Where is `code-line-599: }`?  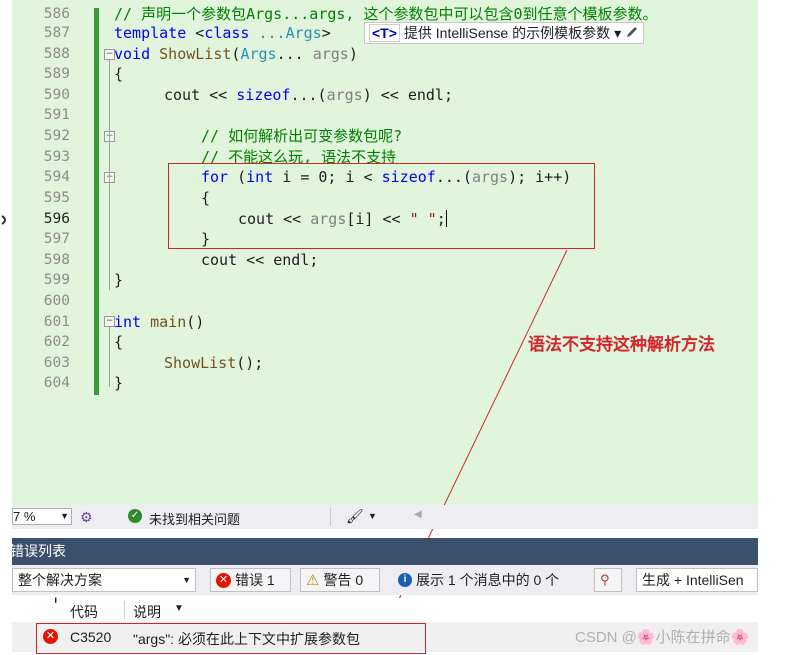 code-line-599: } is located at coordinates (119, 280).